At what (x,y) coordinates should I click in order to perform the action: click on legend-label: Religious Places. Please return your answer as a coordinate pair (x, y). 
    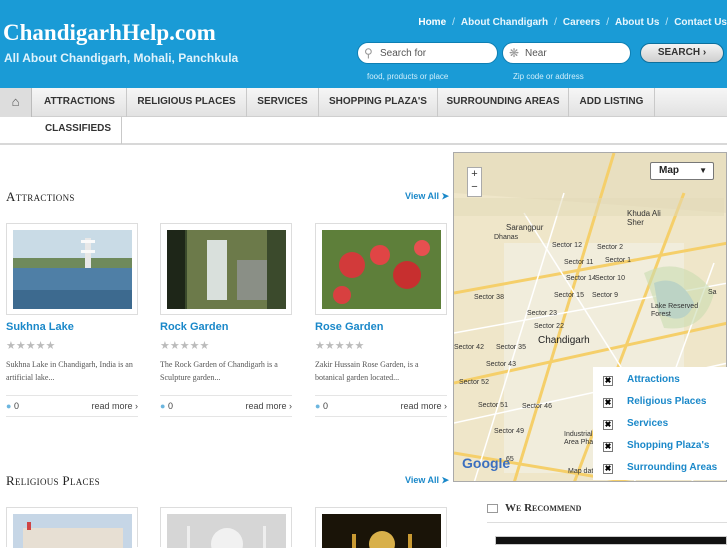
    Looking at the image, I should click on (667, 401).